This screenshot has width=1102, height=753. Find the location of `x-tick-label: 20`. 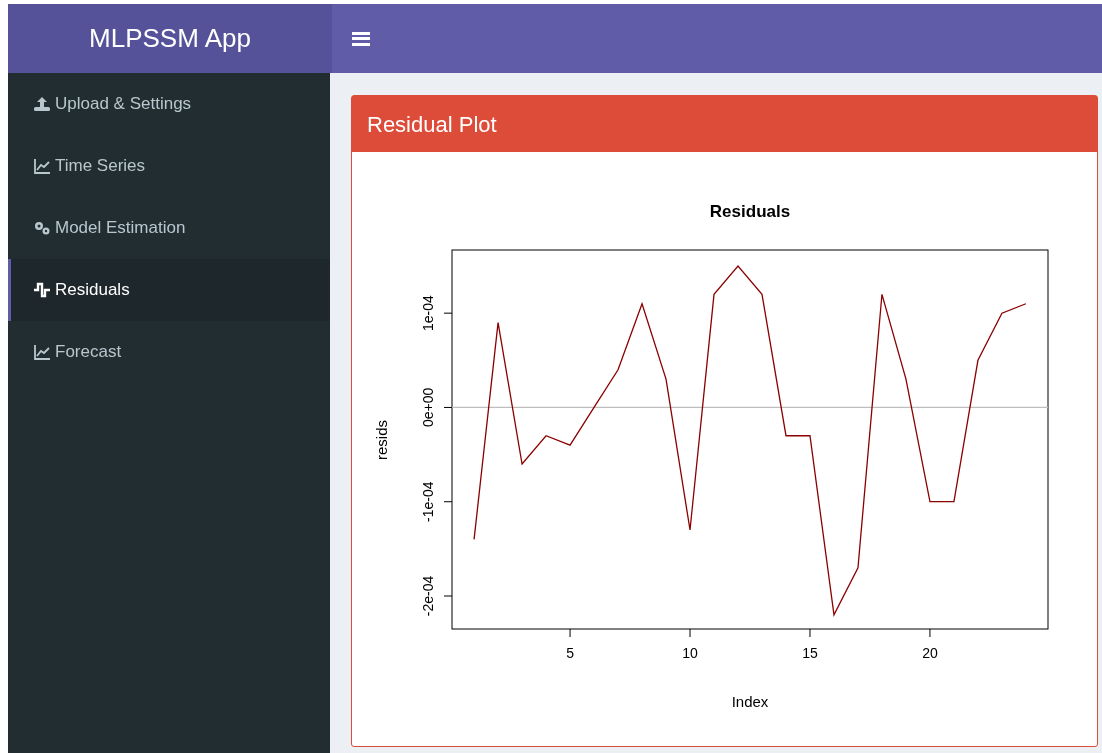

x-tick-label: 20 is located at coordinates (930, 653).